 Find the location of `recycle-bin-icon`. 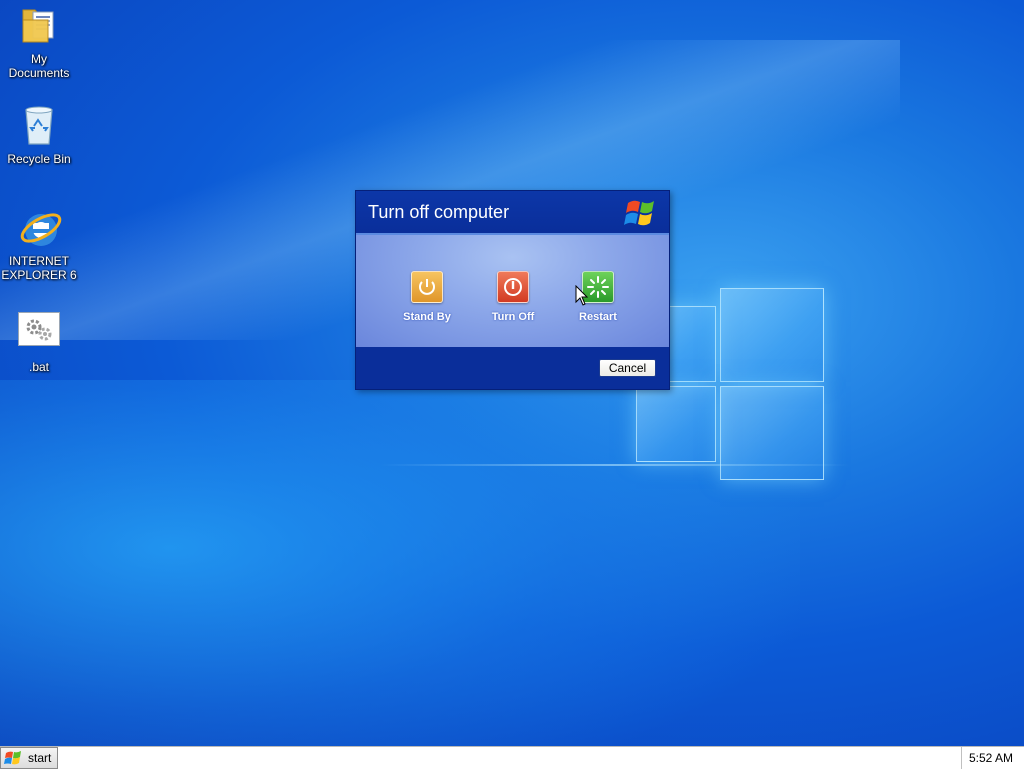

recycle-bin-icon is located at coordinates (39, 126).